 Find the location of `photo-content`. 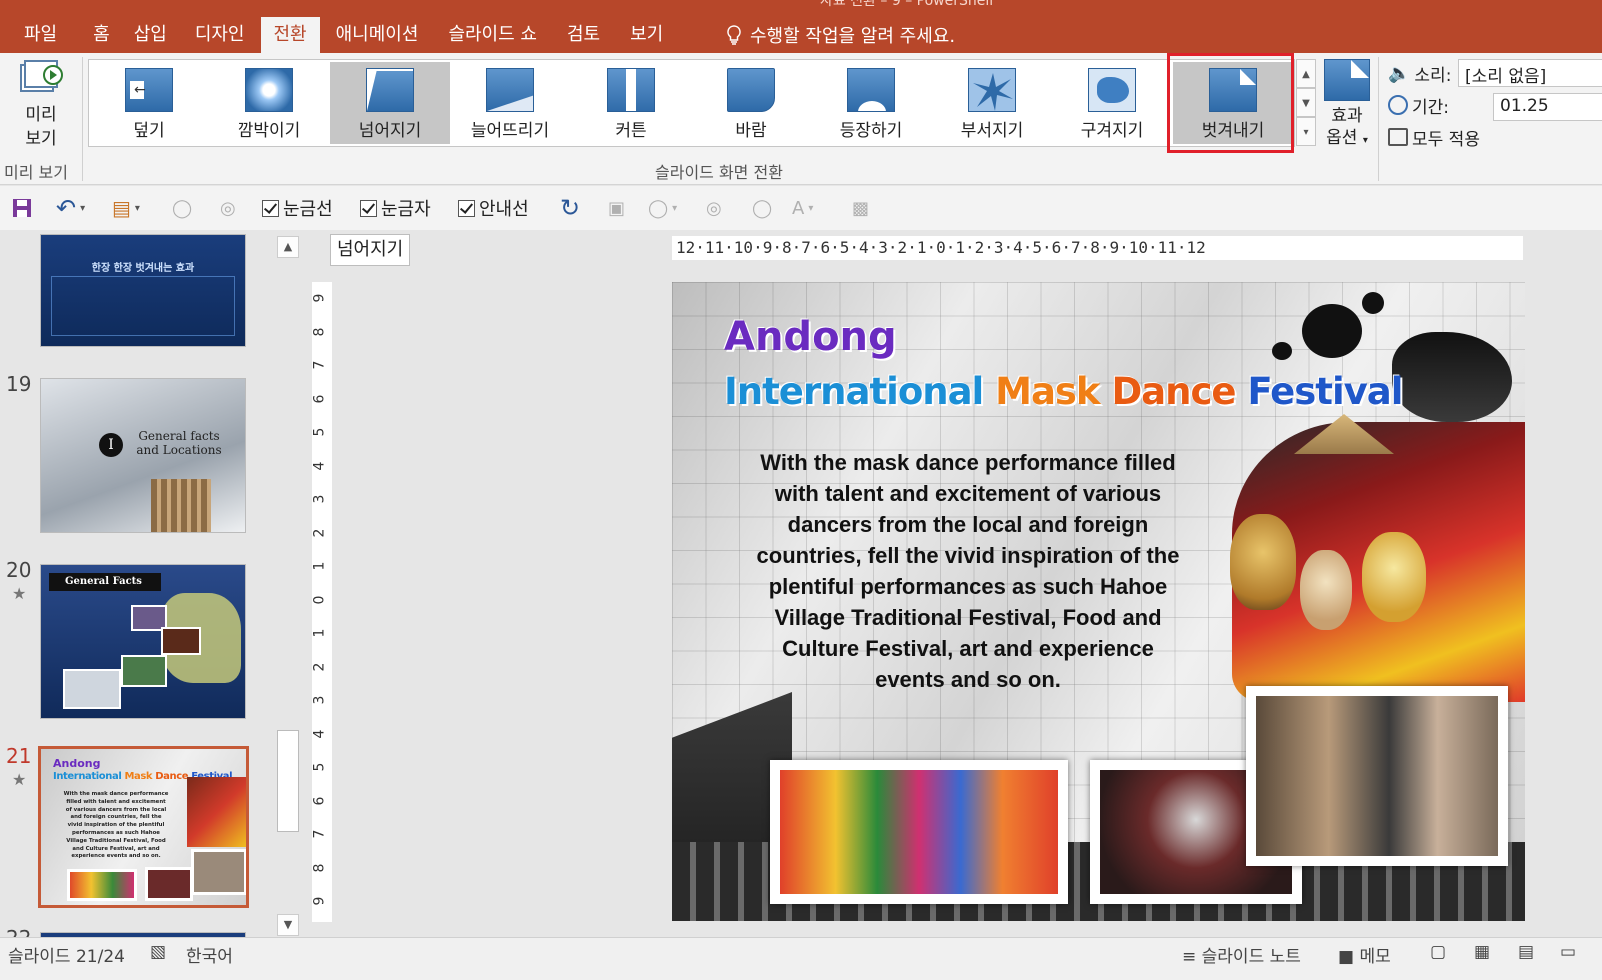

photo-content is located at coordinates (1377, 776).